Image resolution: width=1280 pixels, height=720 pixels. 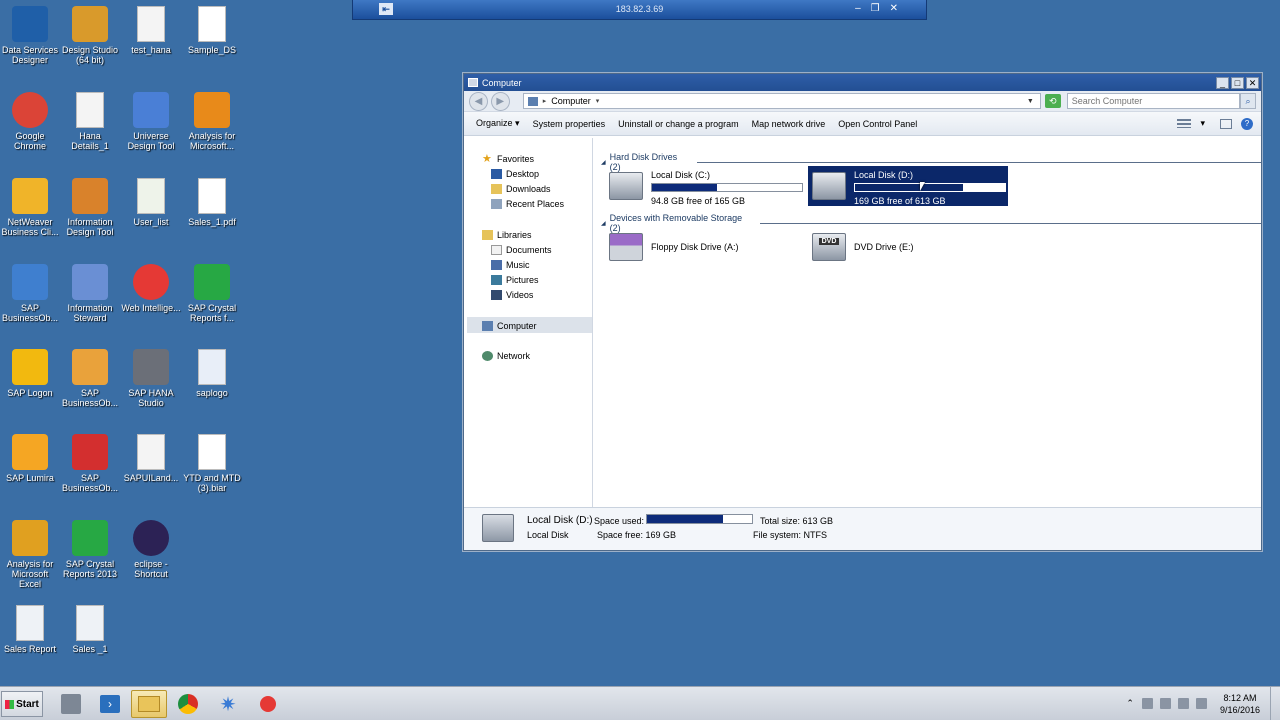 I want to click on powershell-icon: ›, so click(x=110, y=704).